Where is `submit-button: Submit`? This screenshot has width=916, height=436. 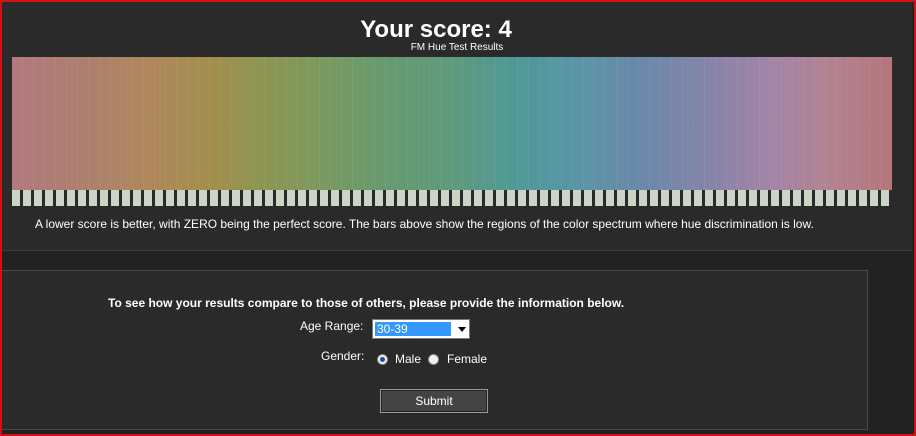 submit-button: Submit is located at coordinates (434, 401).